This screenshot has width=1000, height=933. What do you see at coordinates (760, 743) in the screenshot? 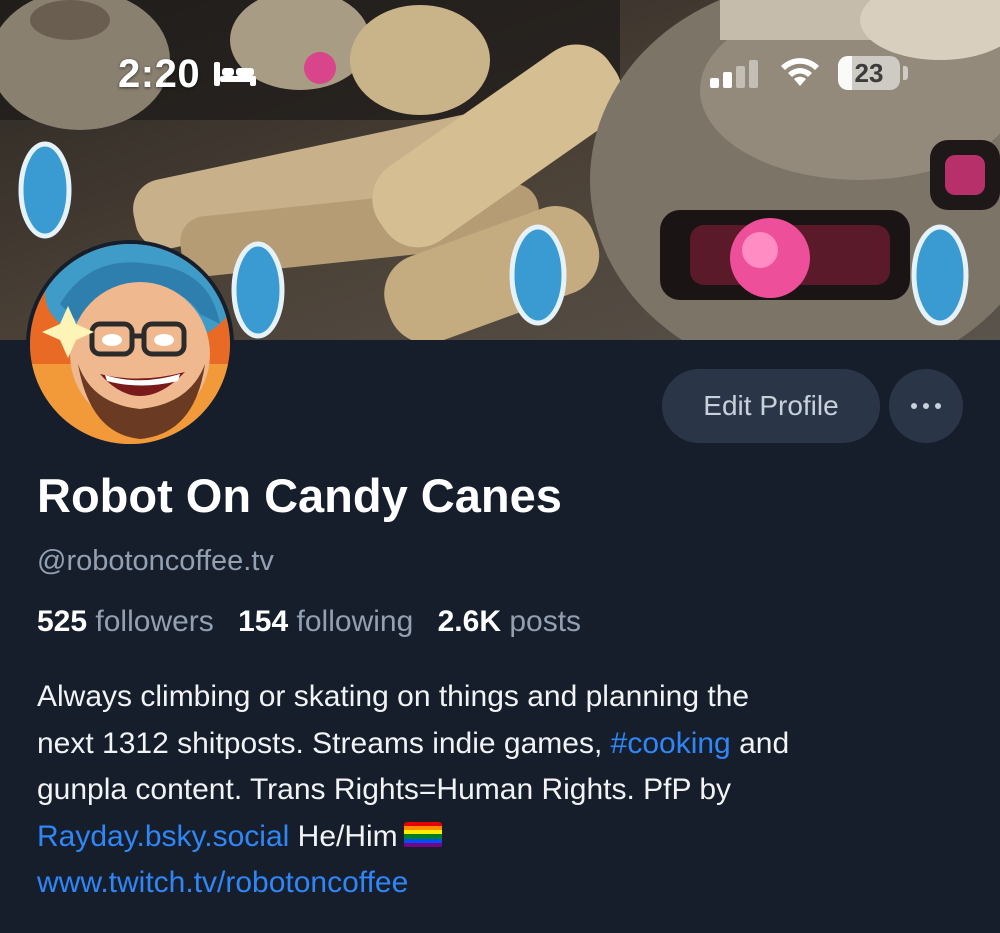
I see `bio-text: and` at bounding box center [760, 743].